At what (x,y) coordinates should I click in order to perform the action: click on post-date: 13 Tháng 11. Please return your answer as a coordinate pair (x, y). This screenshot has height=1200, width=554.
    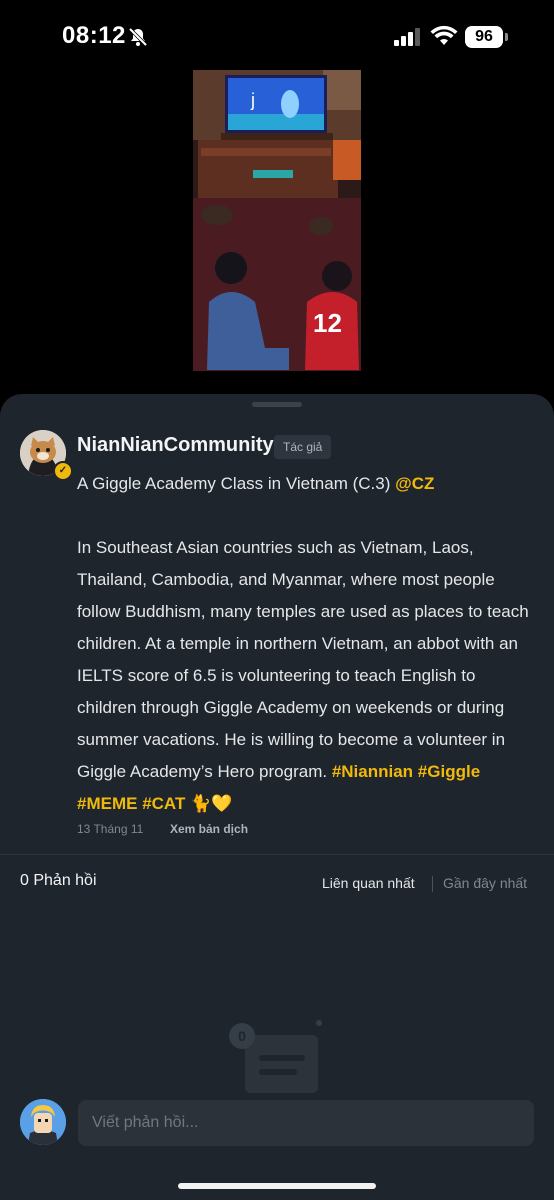
    Looking at the image, I should click on (110, 829).